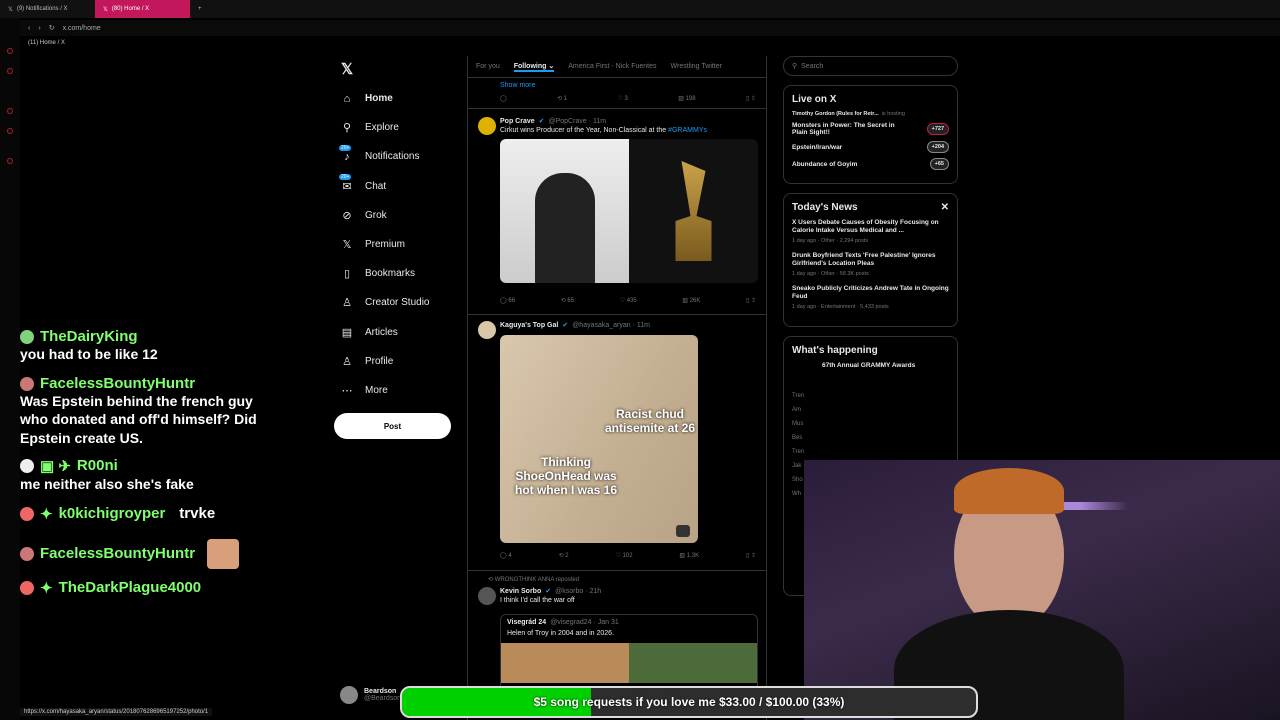 The height and width of the screenshot is (720, 1280). I want to click on nav-premium: 𝕏 Premium, so click(394, 244).